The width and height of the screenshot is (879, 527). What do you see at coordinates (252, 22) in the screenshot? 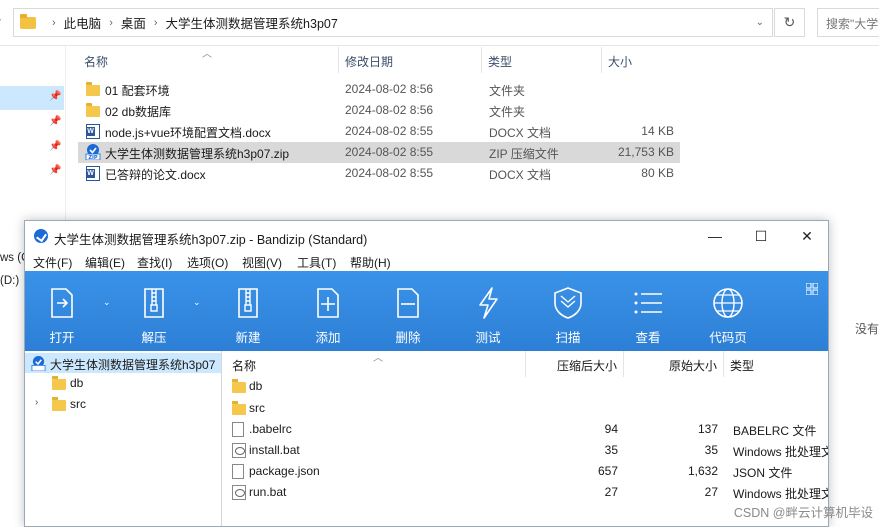
I see `breadcrumb-current-folder: 大学生体测数据管理系统h3p07` at bounding box center [252, 22].